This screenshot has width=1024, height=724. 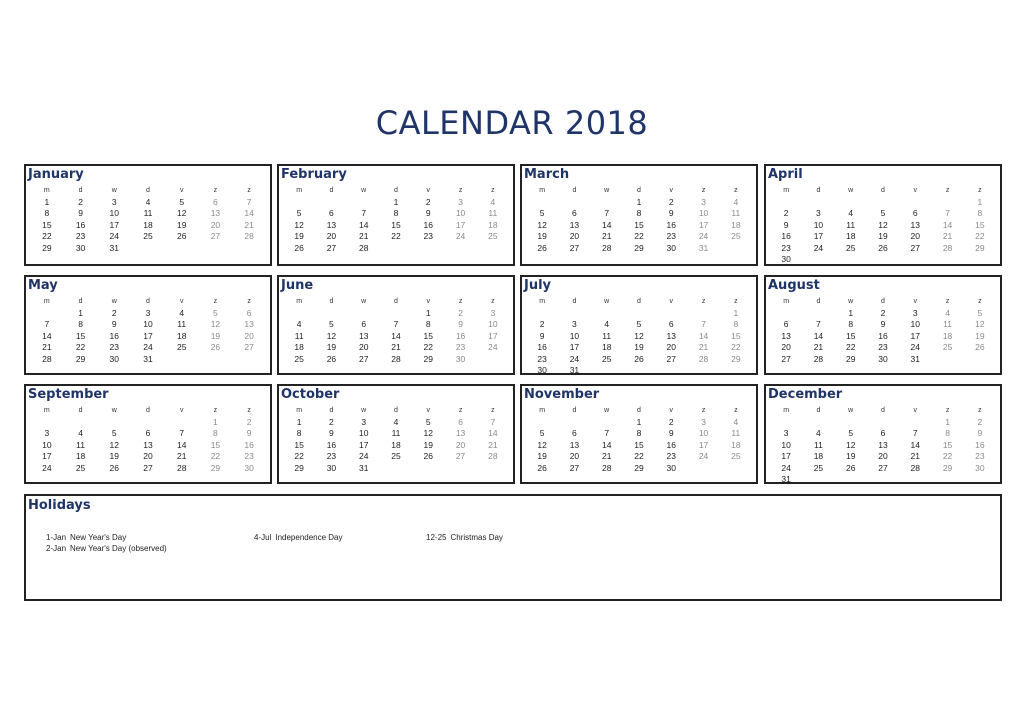 What do you see at coordinates (851, 324) in the screenshot?
I see `day: 8` at bounding box center [851, 324].